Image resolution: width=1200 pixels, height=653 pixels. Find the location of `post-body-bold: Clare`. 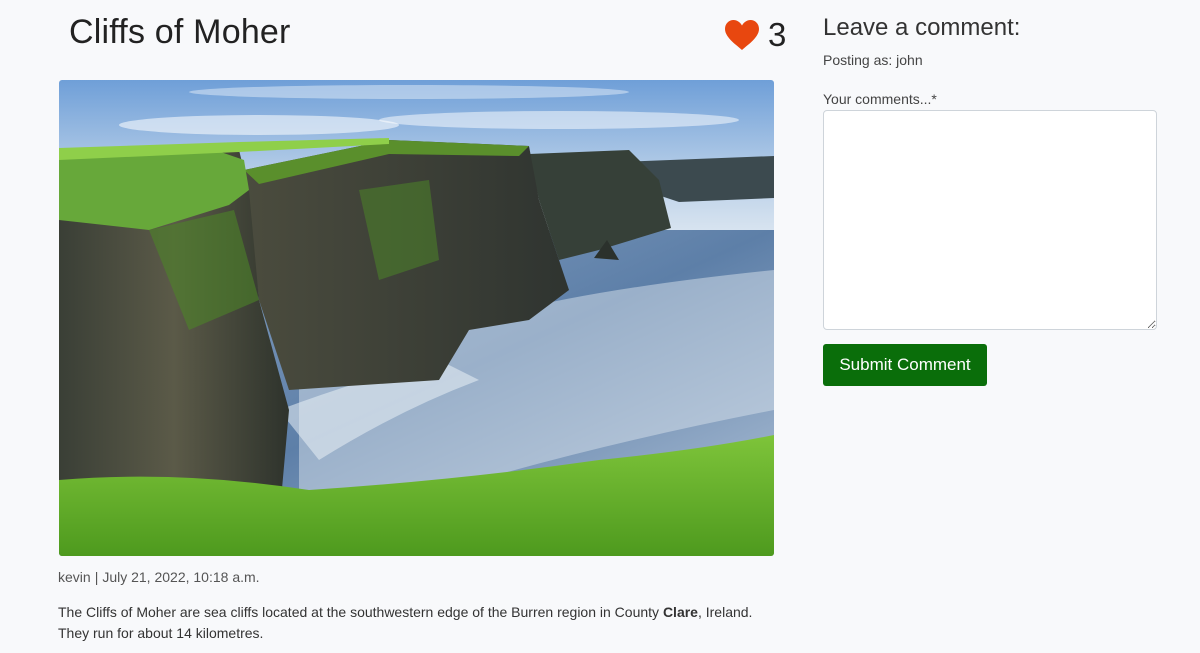

post-body-bold: Clare is located at coordinates (680, 612).